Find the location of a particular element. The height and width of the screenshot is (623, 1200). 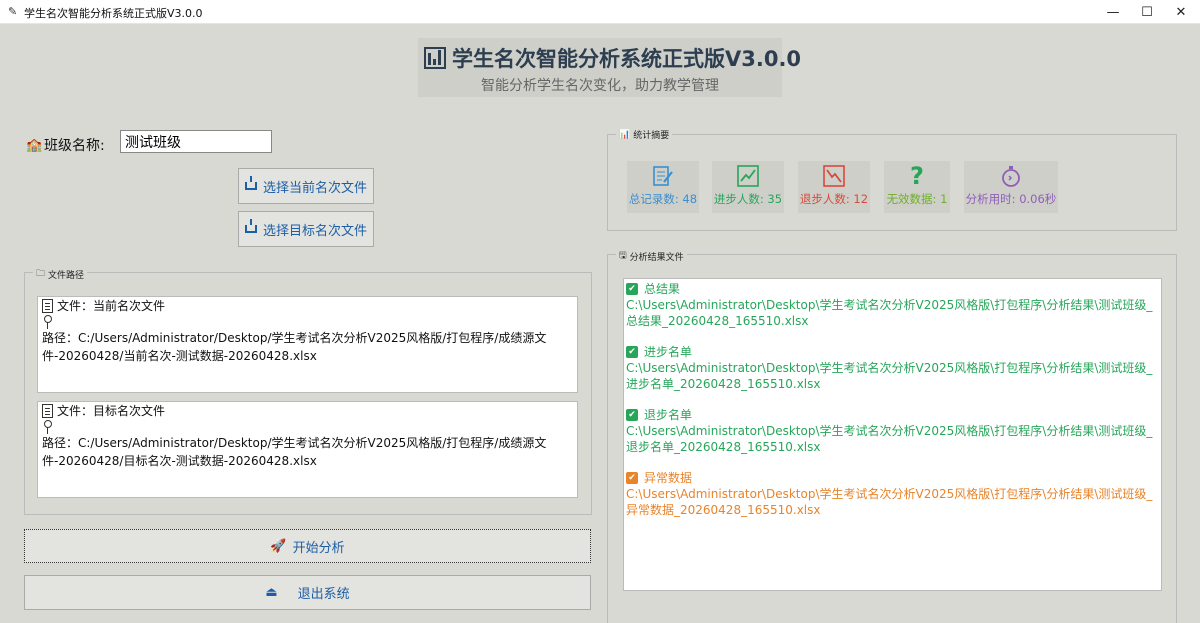

class-name-input is located at coordinates (196, 141).